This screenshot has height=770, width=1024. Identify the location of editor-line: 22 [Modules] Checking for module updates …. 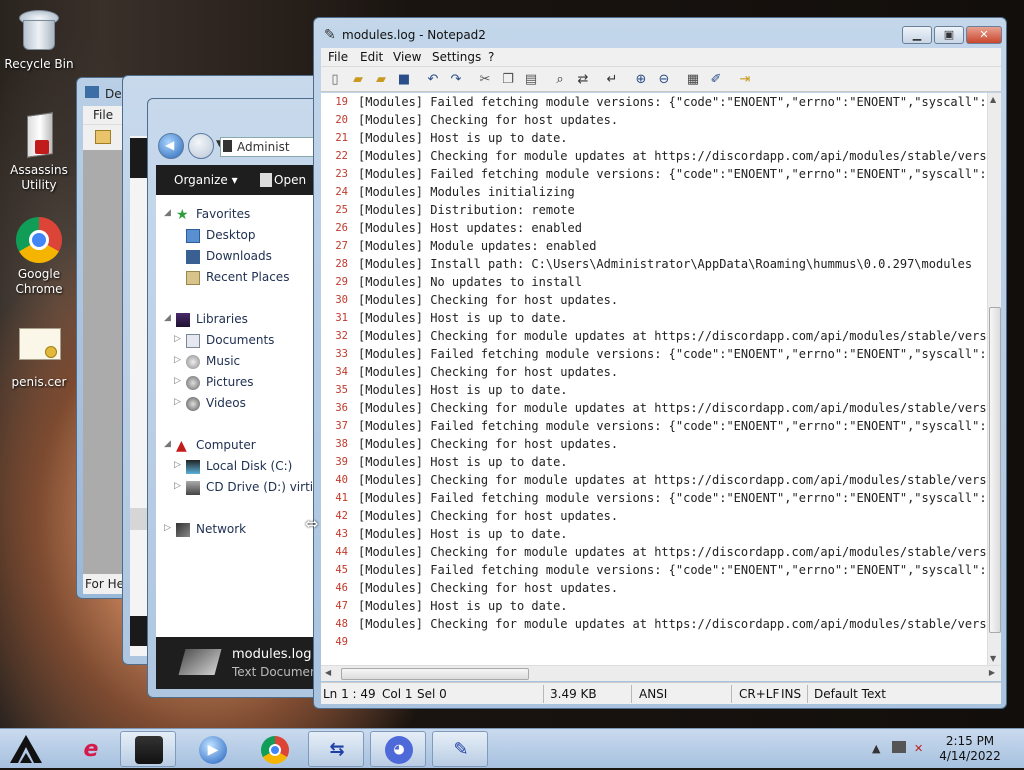
(654, 156).